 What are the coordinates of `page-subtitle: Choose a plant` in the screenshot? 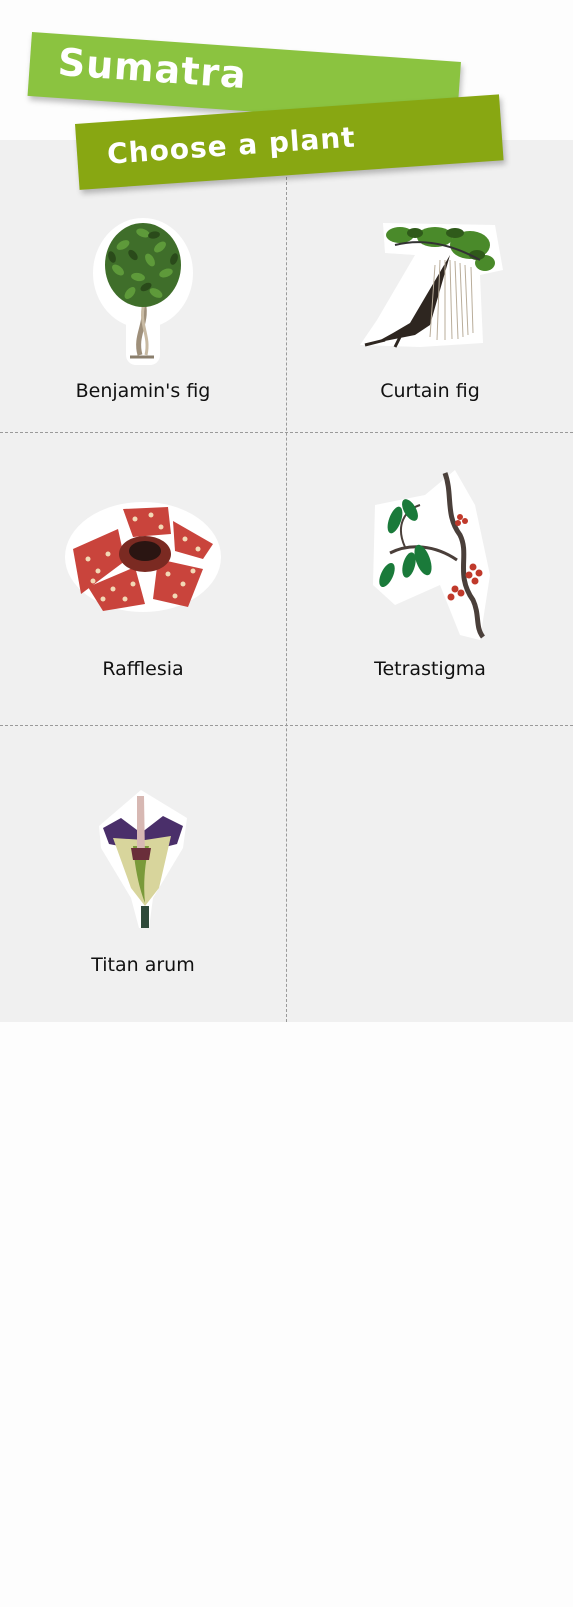 It's located at (231, 145).